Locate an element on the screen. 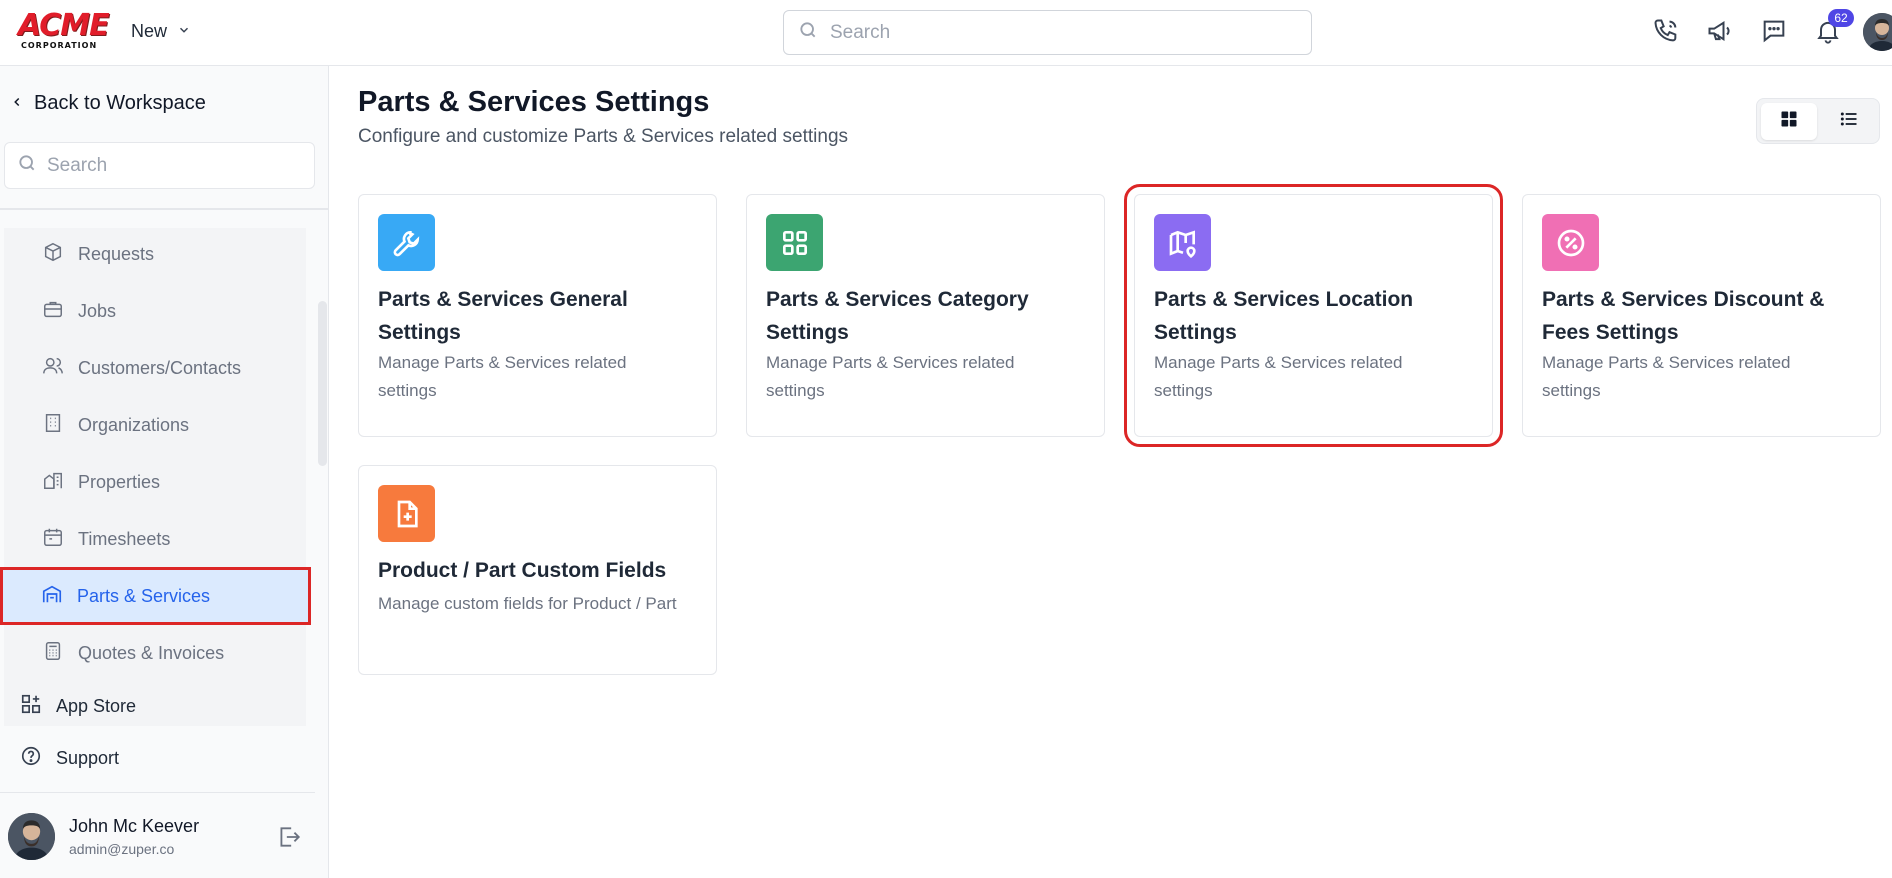 This screenshot has height=878, width=1892. new-menu-button: New is located at coordinates (161, 31).